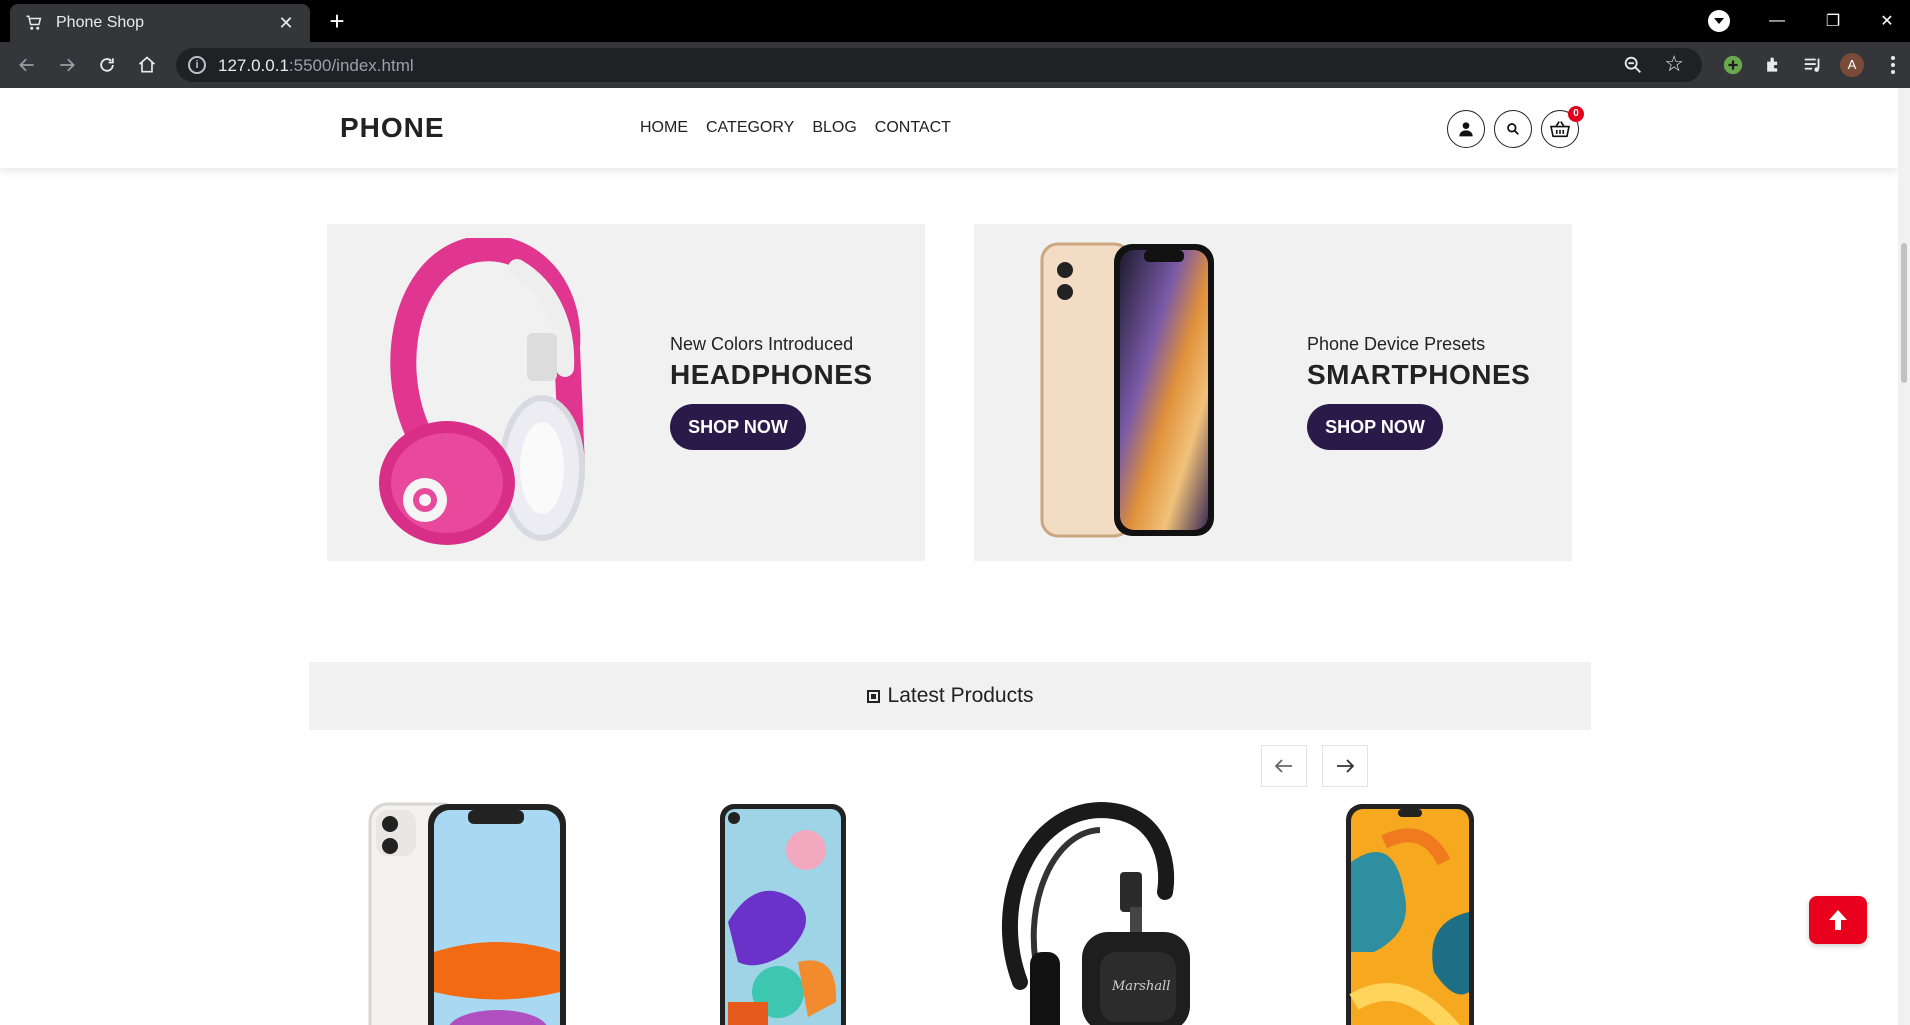 Image resolution: width=1910 pixels, height=1025 pixels. Describe the element at coordinates (750, 128) in the screenshot. I see `nav-category: CATEGORY` at that location.